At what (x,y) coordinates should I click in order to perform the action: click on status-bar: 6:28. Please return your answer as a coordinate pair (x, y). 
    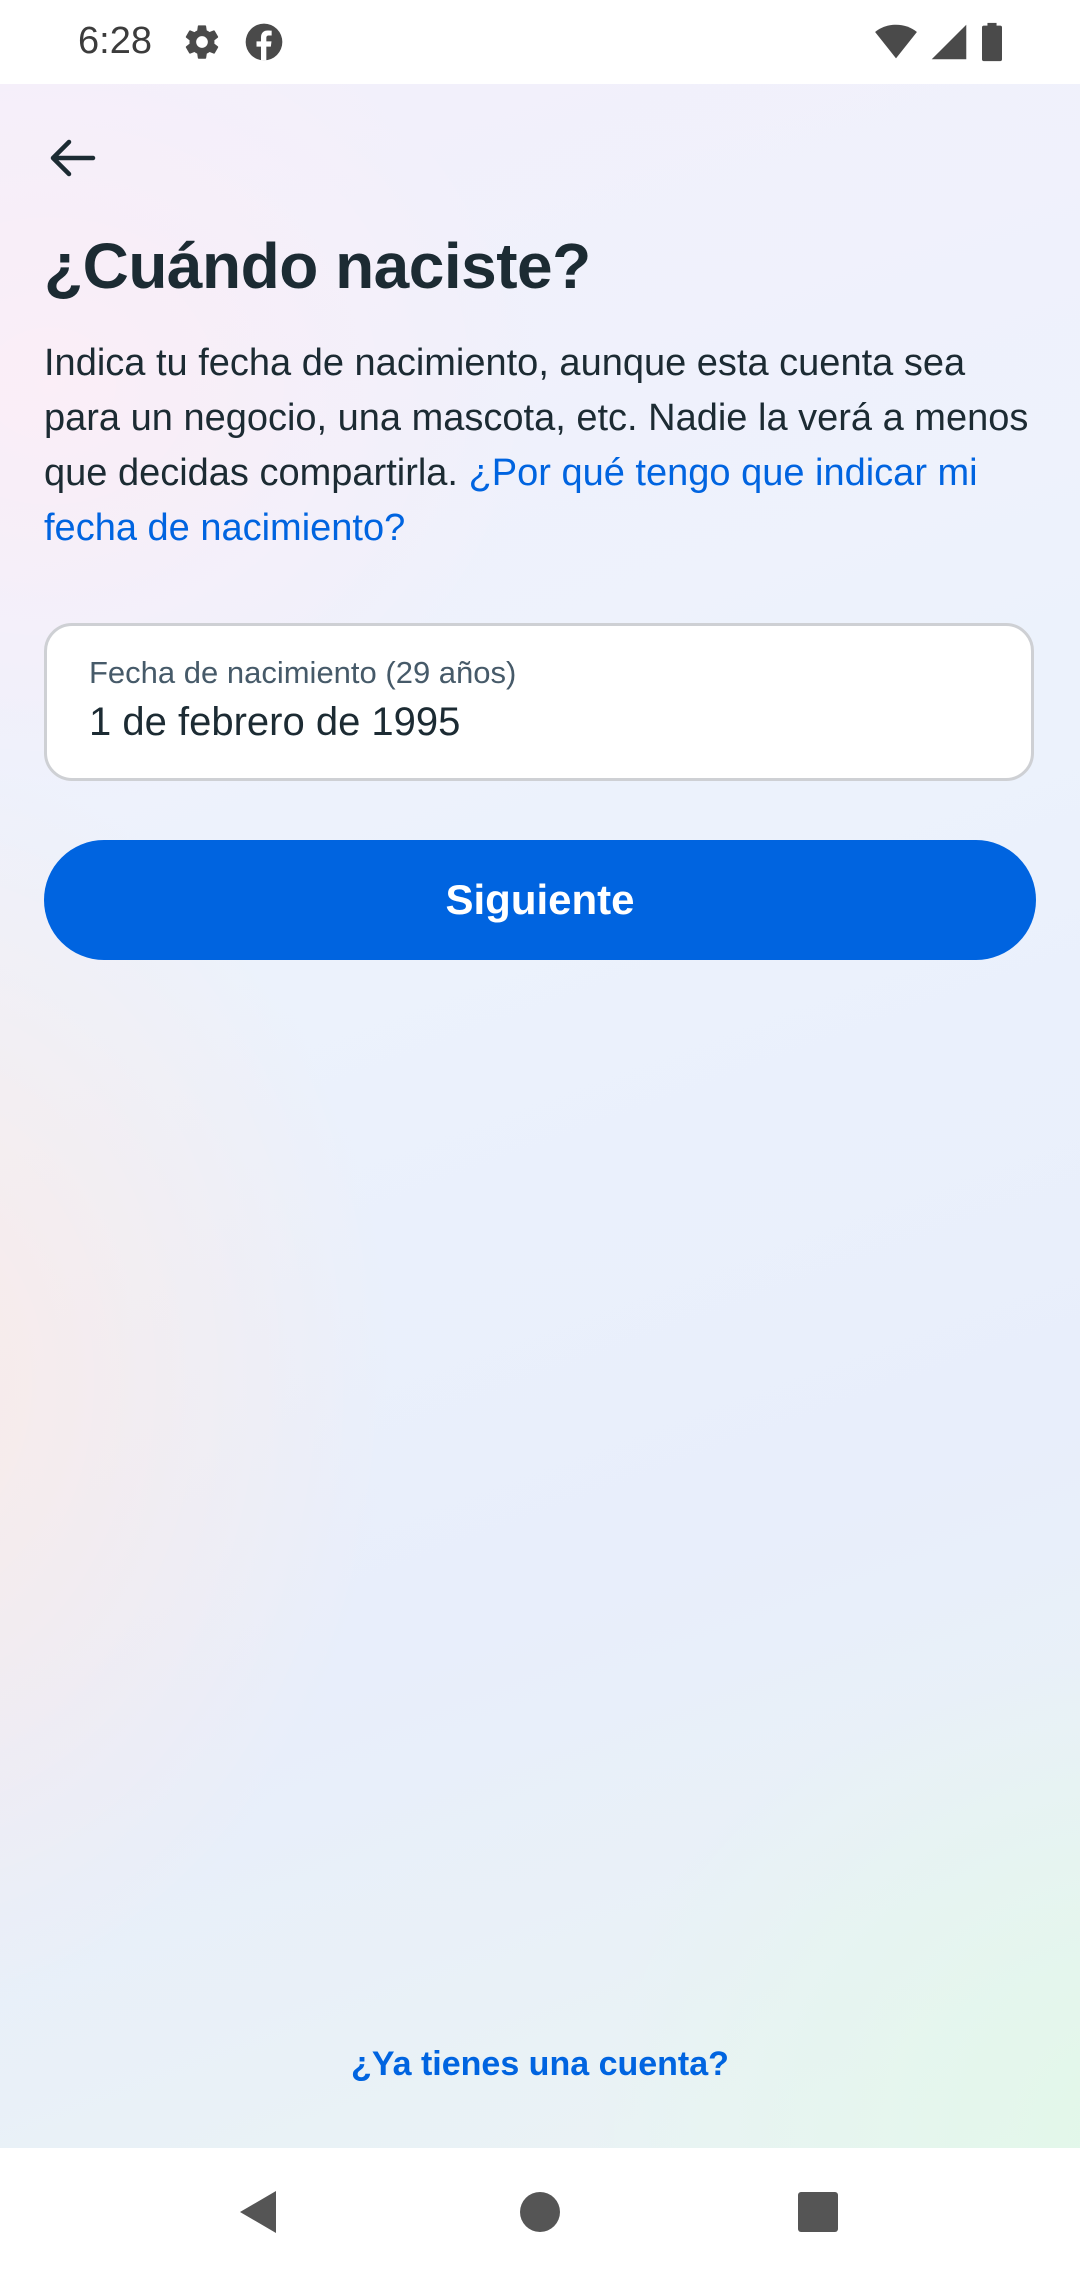
    Looking at the image, I should click on (540, 42).